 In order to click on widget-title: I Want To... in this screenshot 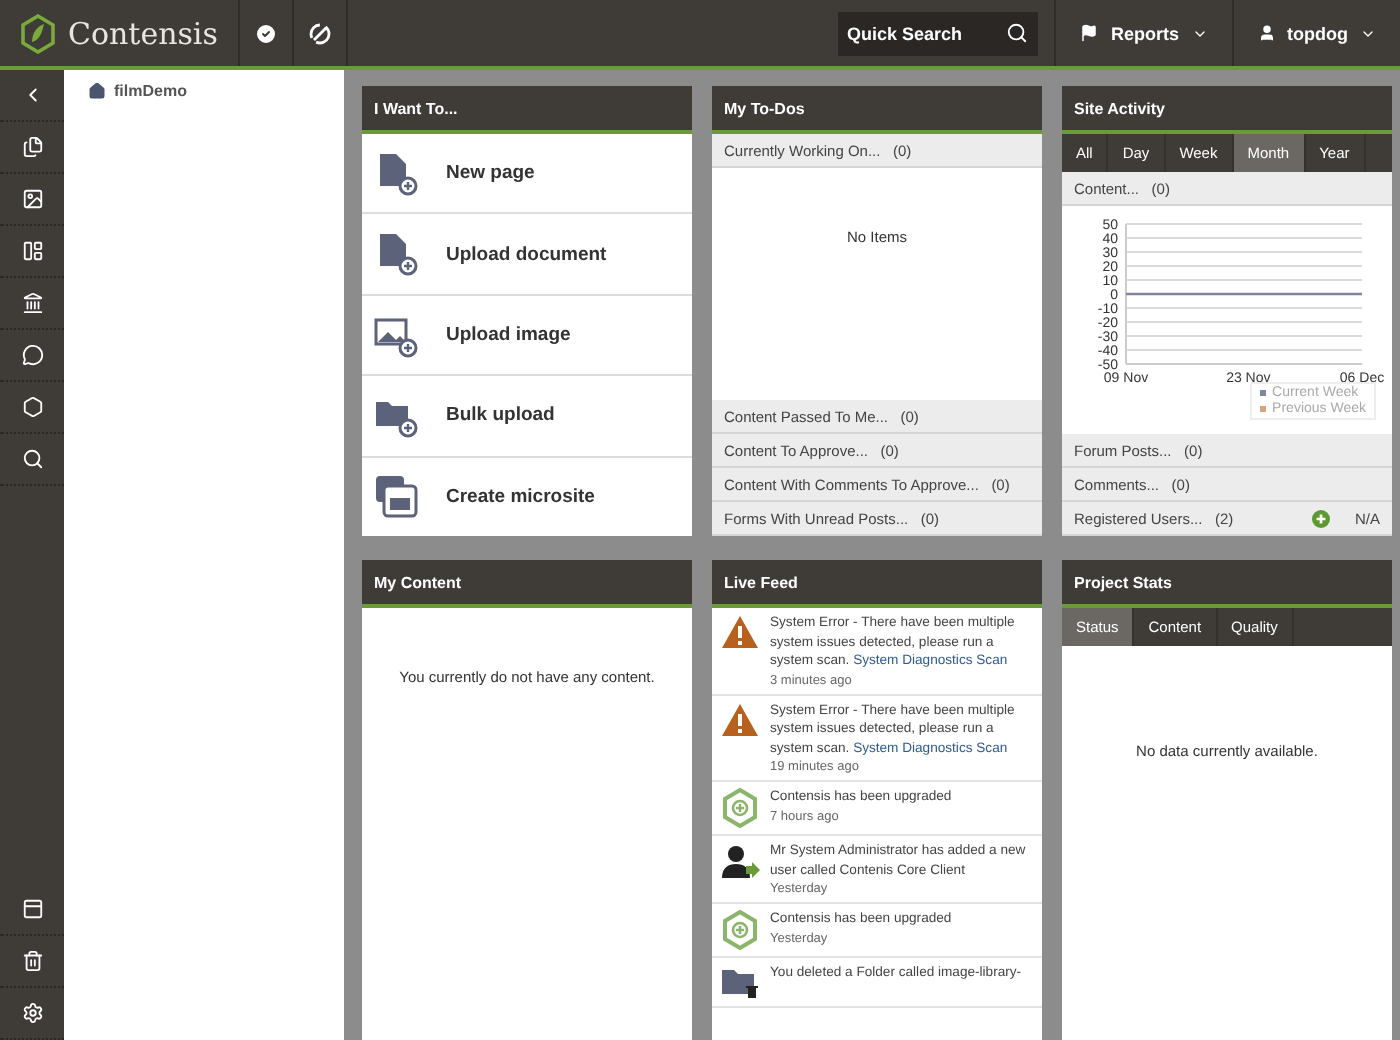, I will do `click(527, 110)`.